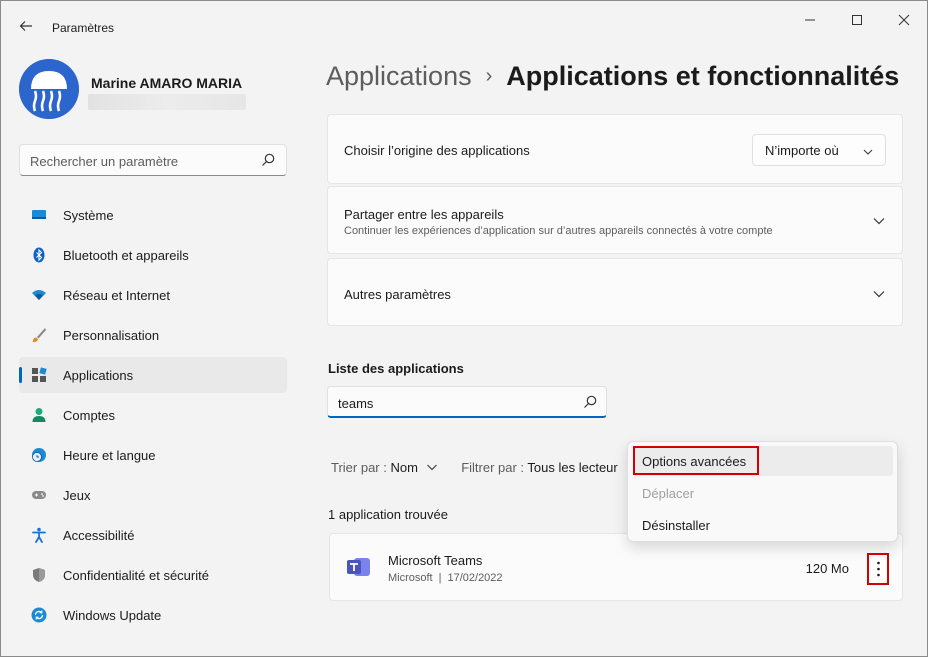 The width and height of the screenshot is (928, 657). I want to click on app-meta: Microsoft | 17/02/2022, so click(445, 578).